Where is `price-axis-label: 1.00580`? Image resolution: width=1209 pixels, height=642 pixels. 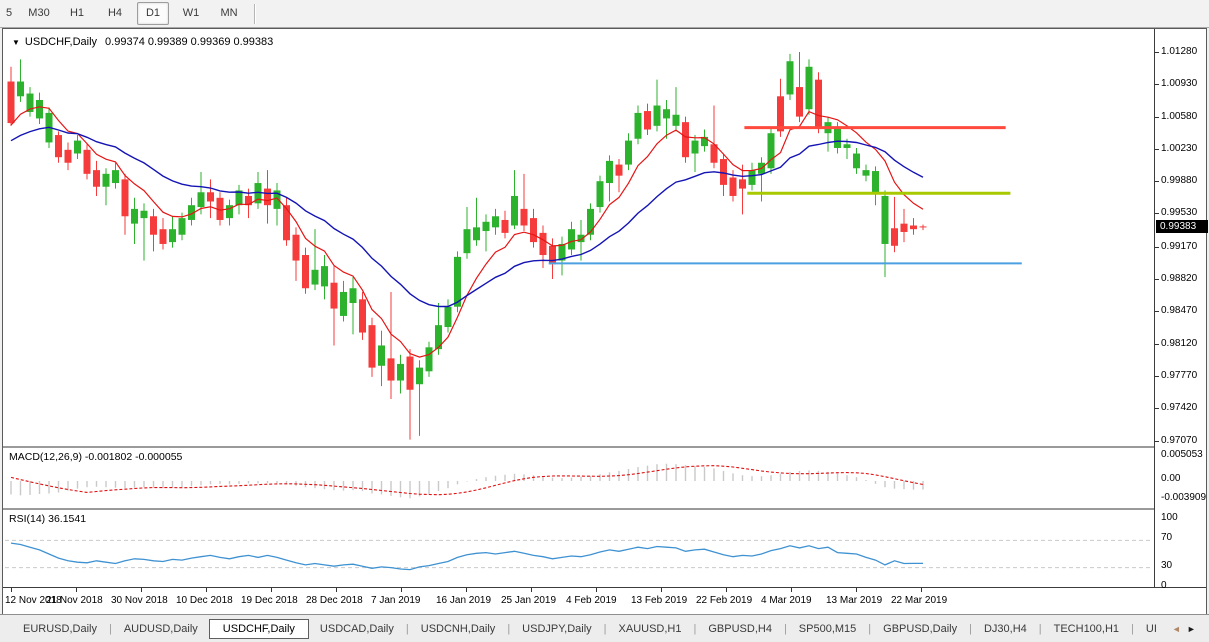 price-axis-label: 1.00580 is located at coordinates (1179, 116).